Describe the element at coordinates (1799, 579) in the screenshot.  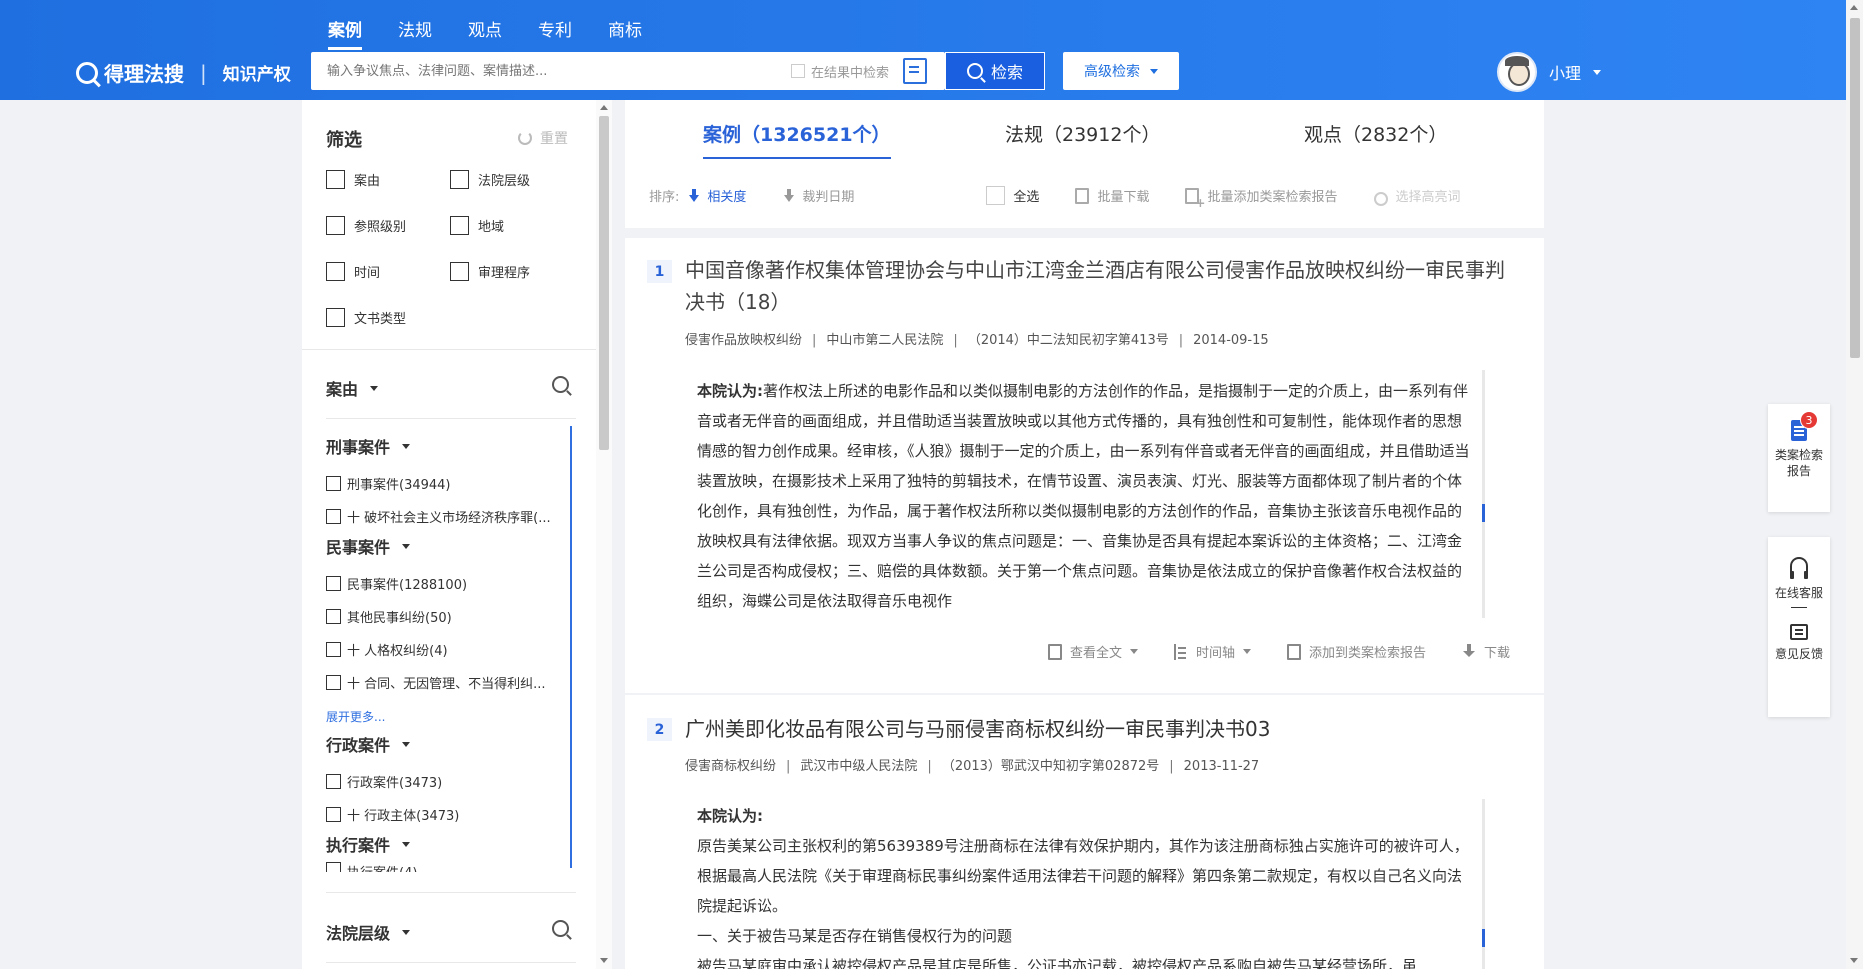
I see `online-service-button: 在线客服` at that location.